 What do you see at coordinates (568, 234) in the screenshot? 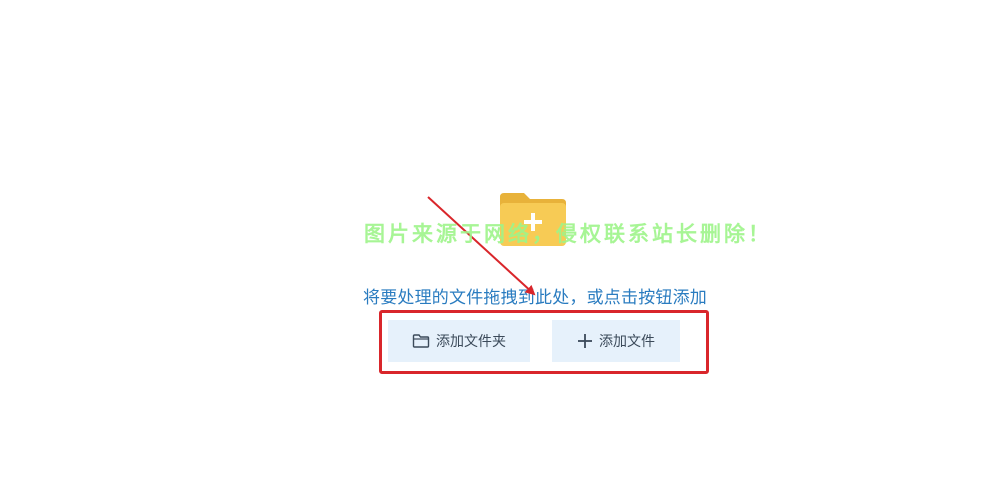
I see `watermark-text: 图片来源于网络，侵权联系站长删除！` at bounding box center [568, 234].